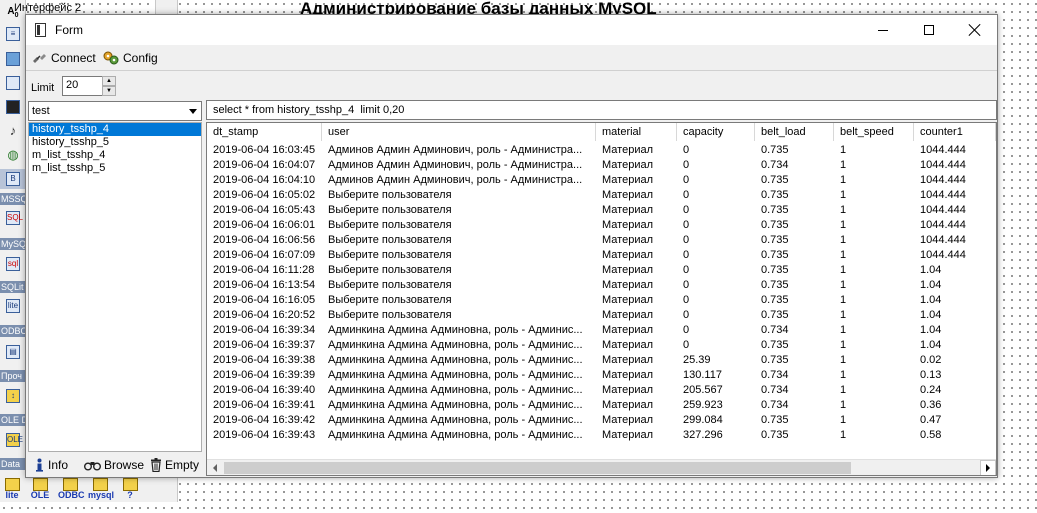  I want to click on scroll-right-icon, so click(988, 467).